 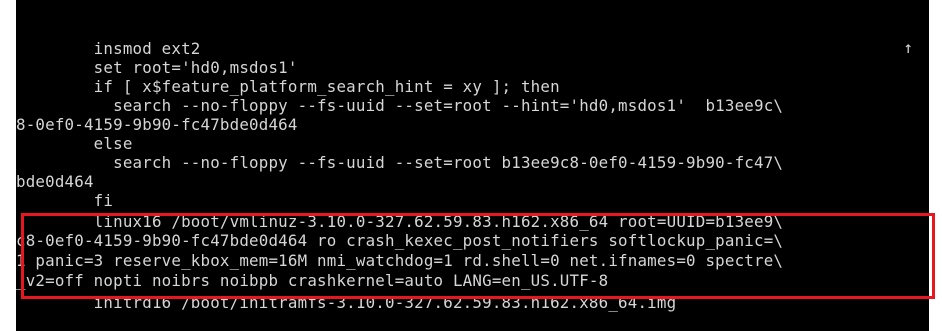 What do you see at coordinates (108, 48) in the screenshot?
I see `console-line: insmod ext2` at bounding box center [108, 48].